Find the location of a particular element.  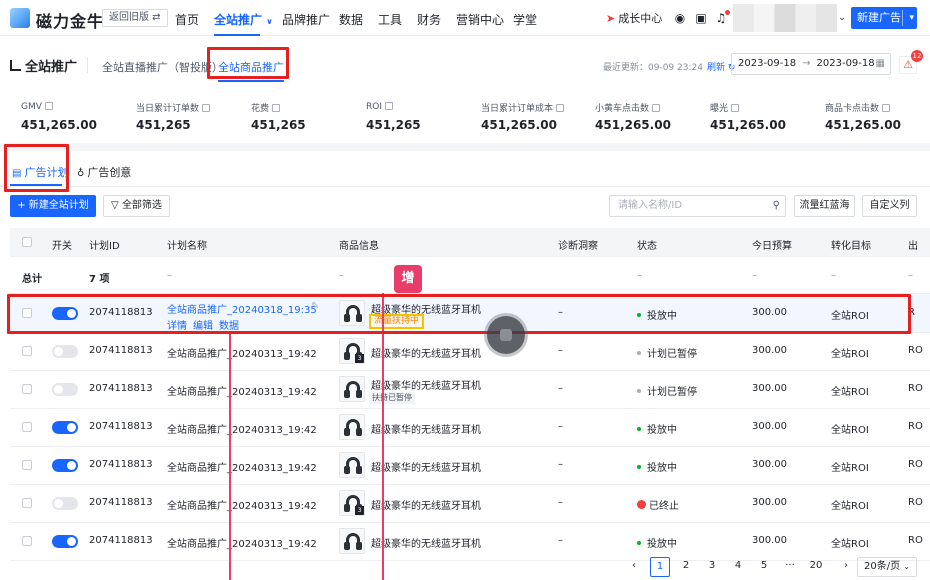

nav-tools: 工具 is located at coordinates (390, 19).